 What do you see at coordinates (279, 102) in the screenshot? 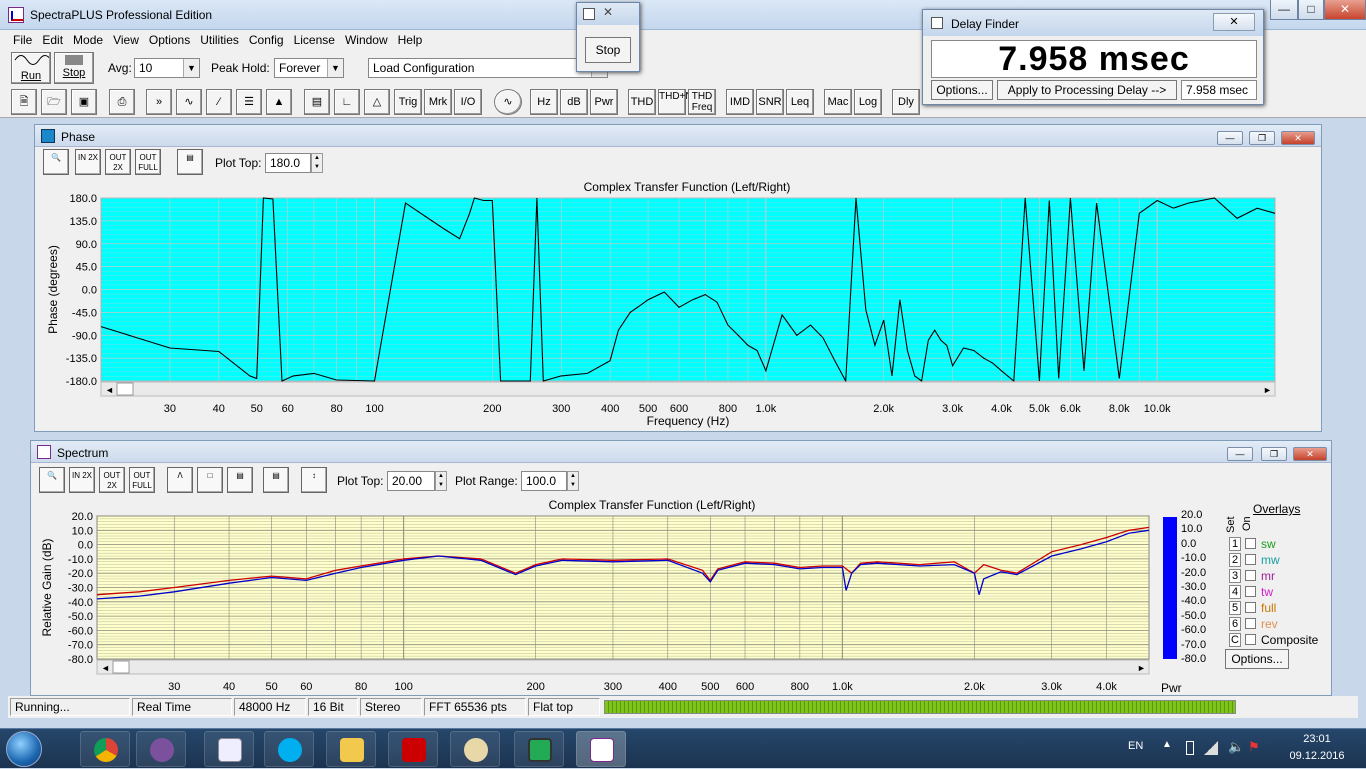
I see `3d-surface-icon: ▲` at bounding box center [279, 102].